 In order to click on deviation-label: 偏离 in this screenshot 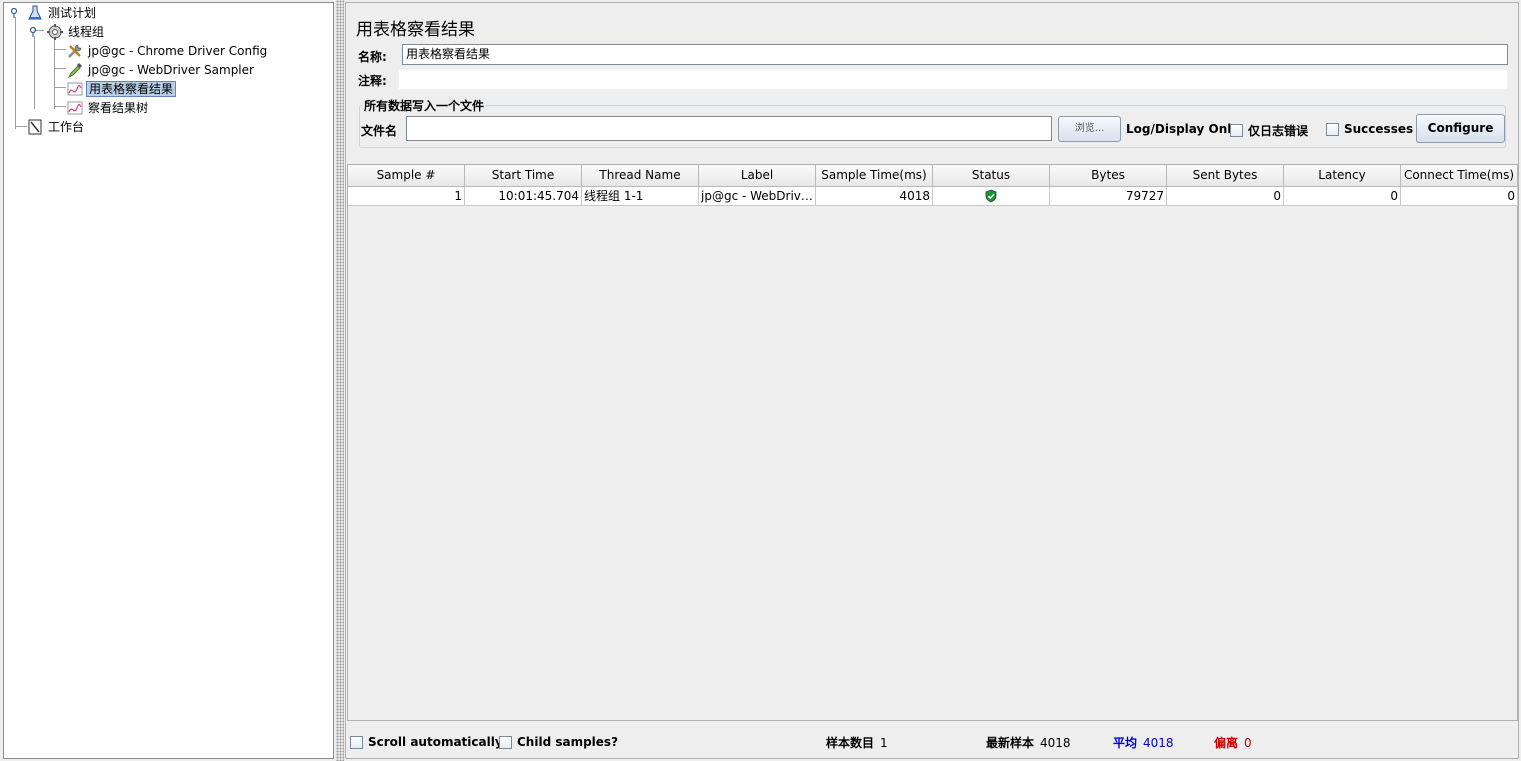, I will do `click(1226, 743)`.